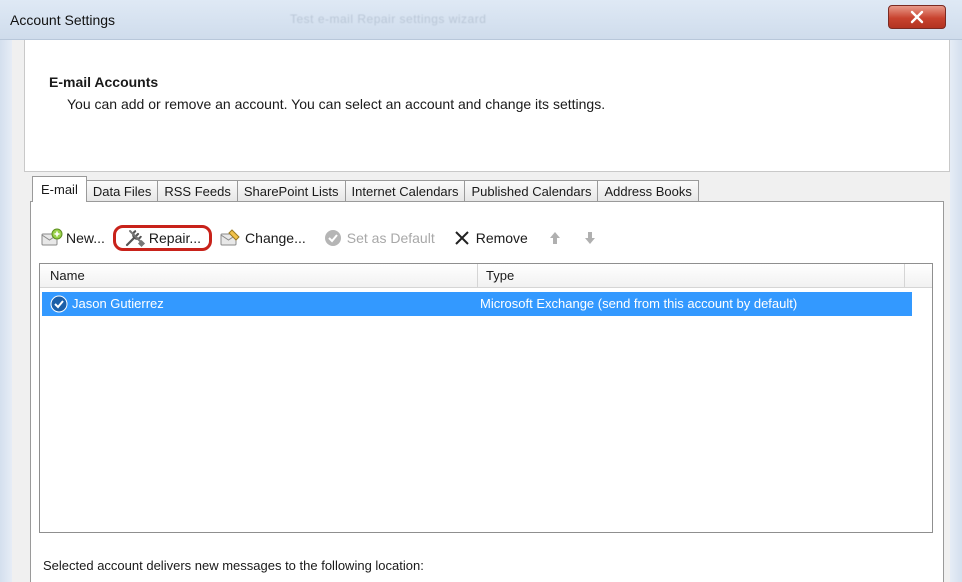 The width and height of the screenshot is (962, 582). What do you see at coordinates (59, 189) in the screenshot?
I see `tab-email: E-mail` at bounding box center [59, 189].